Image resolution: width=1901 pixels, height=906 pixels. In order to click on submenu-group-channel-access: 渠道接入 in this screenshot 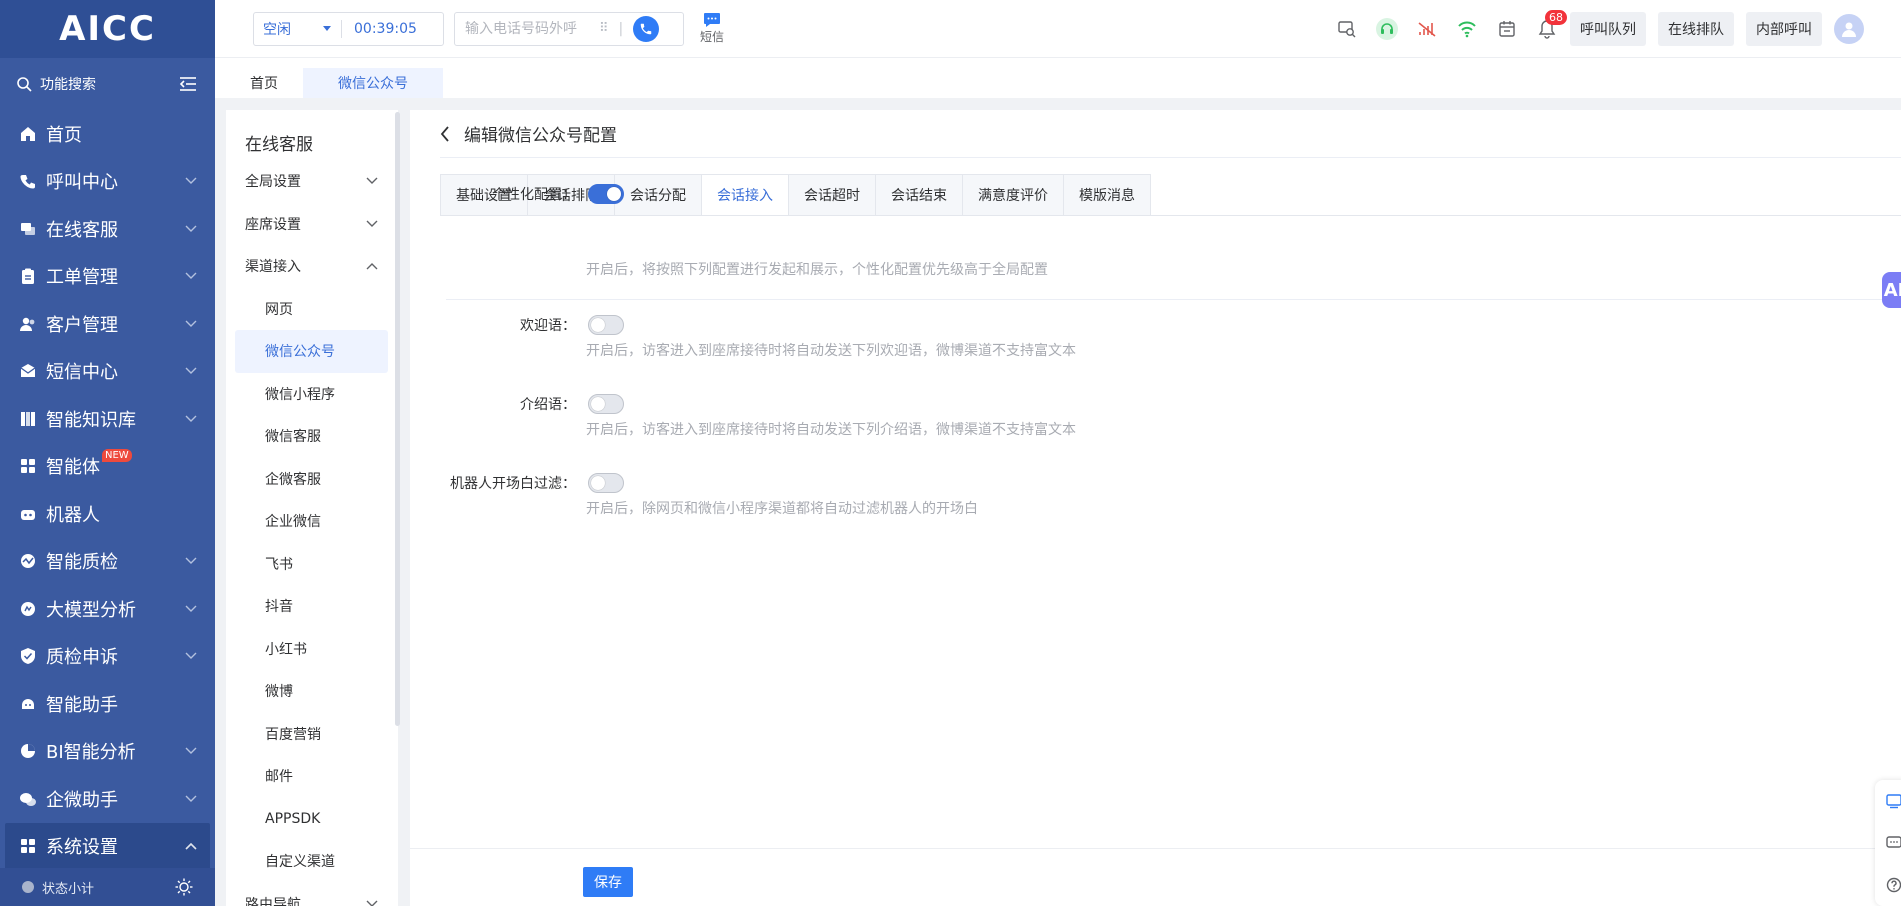, I will do `click(312, 266)`.